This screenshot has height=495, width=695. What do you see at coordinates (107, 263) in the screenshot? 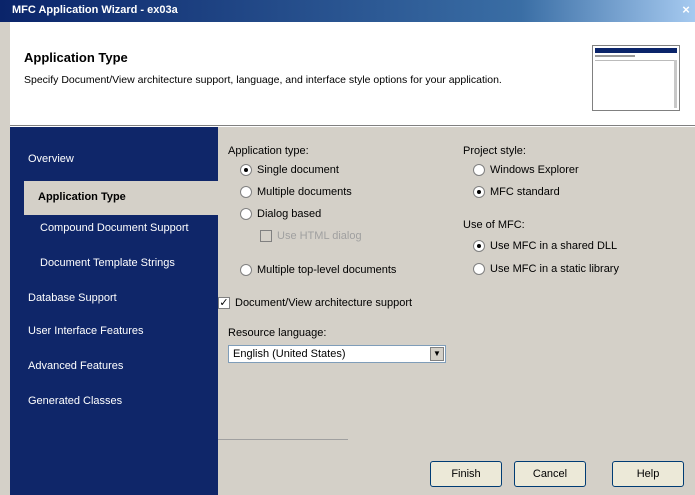
I see `nav-item-document-template-strings: Document Template Strings` at bounding box center [107, 263].